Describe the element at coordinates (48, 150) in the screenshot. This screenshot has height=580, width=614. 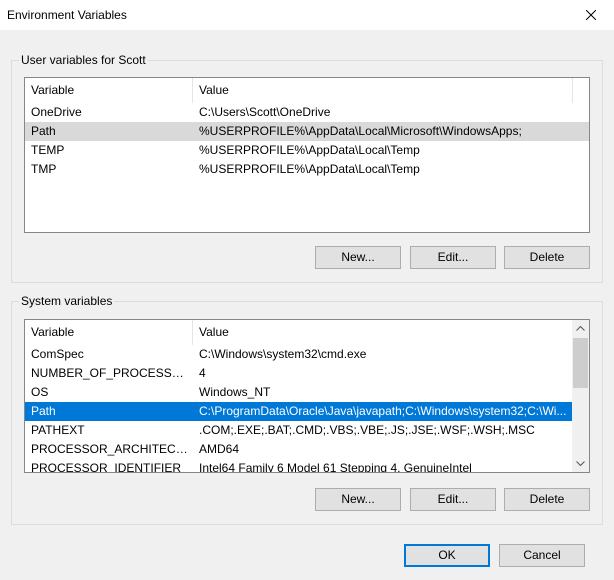
I see `variable-name: TEMP` at that location.